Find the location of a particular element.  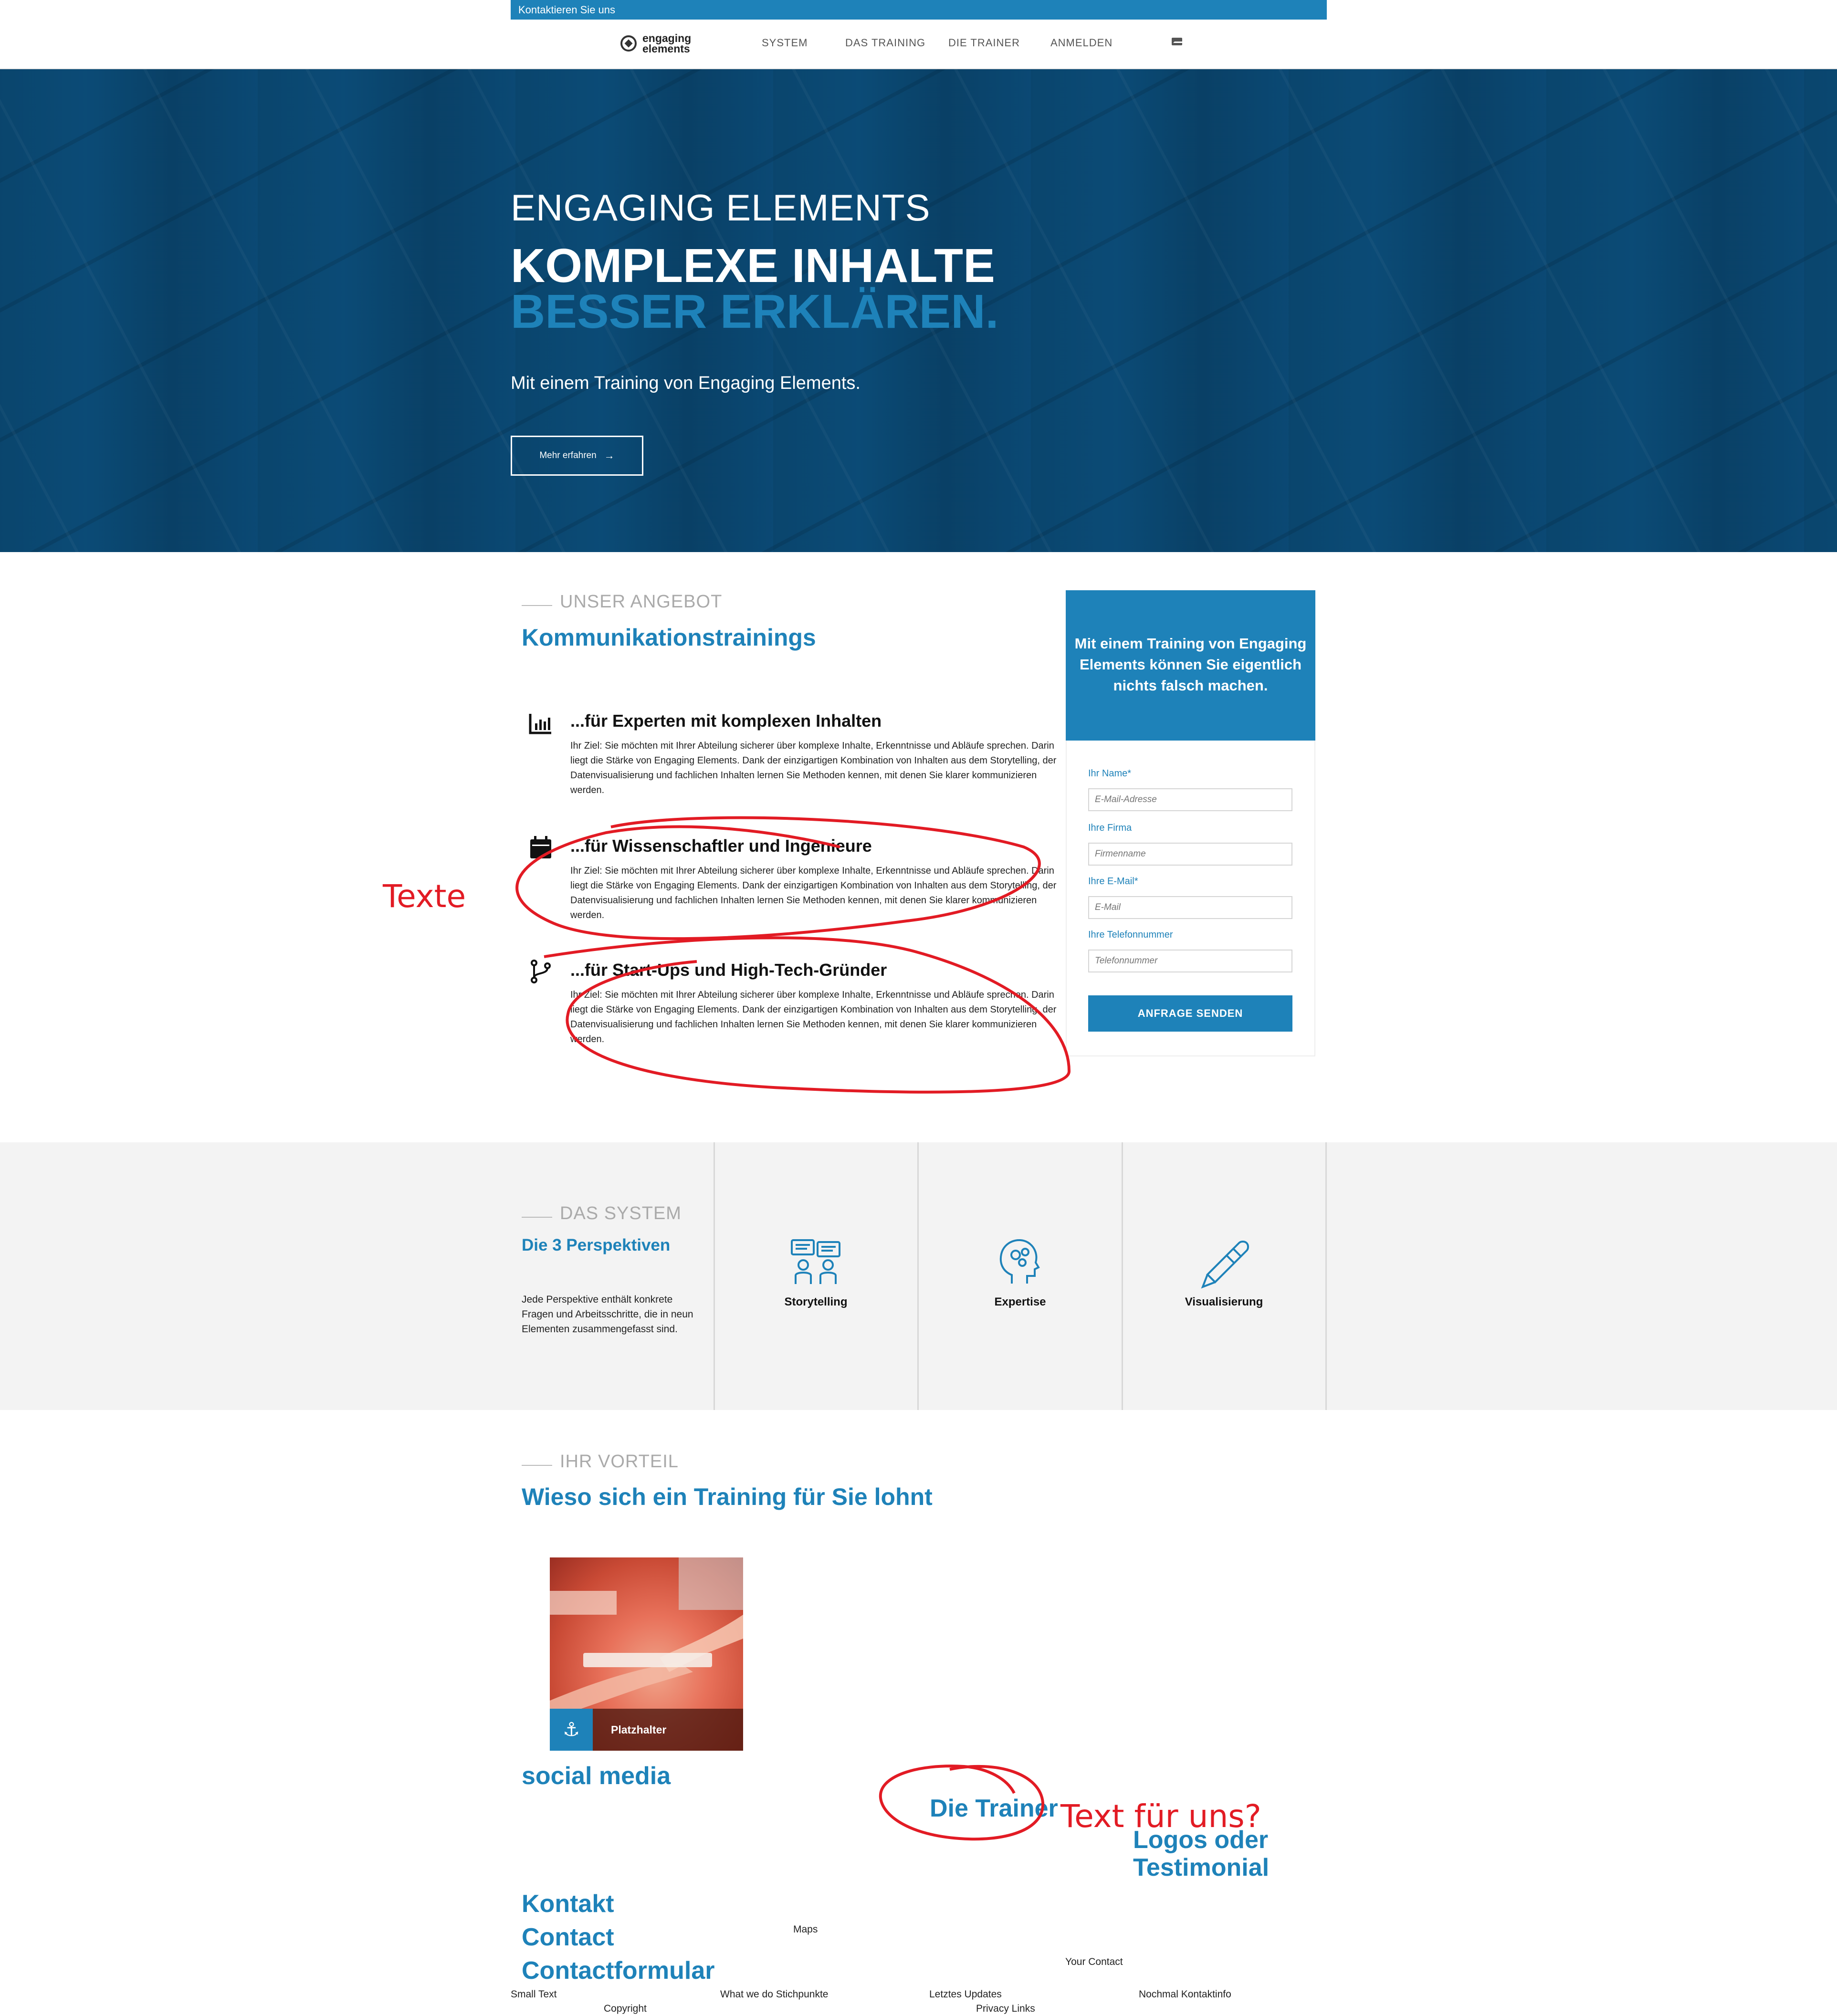

kontakt-heading: Kontakt is located at coordinates (568, 1904).